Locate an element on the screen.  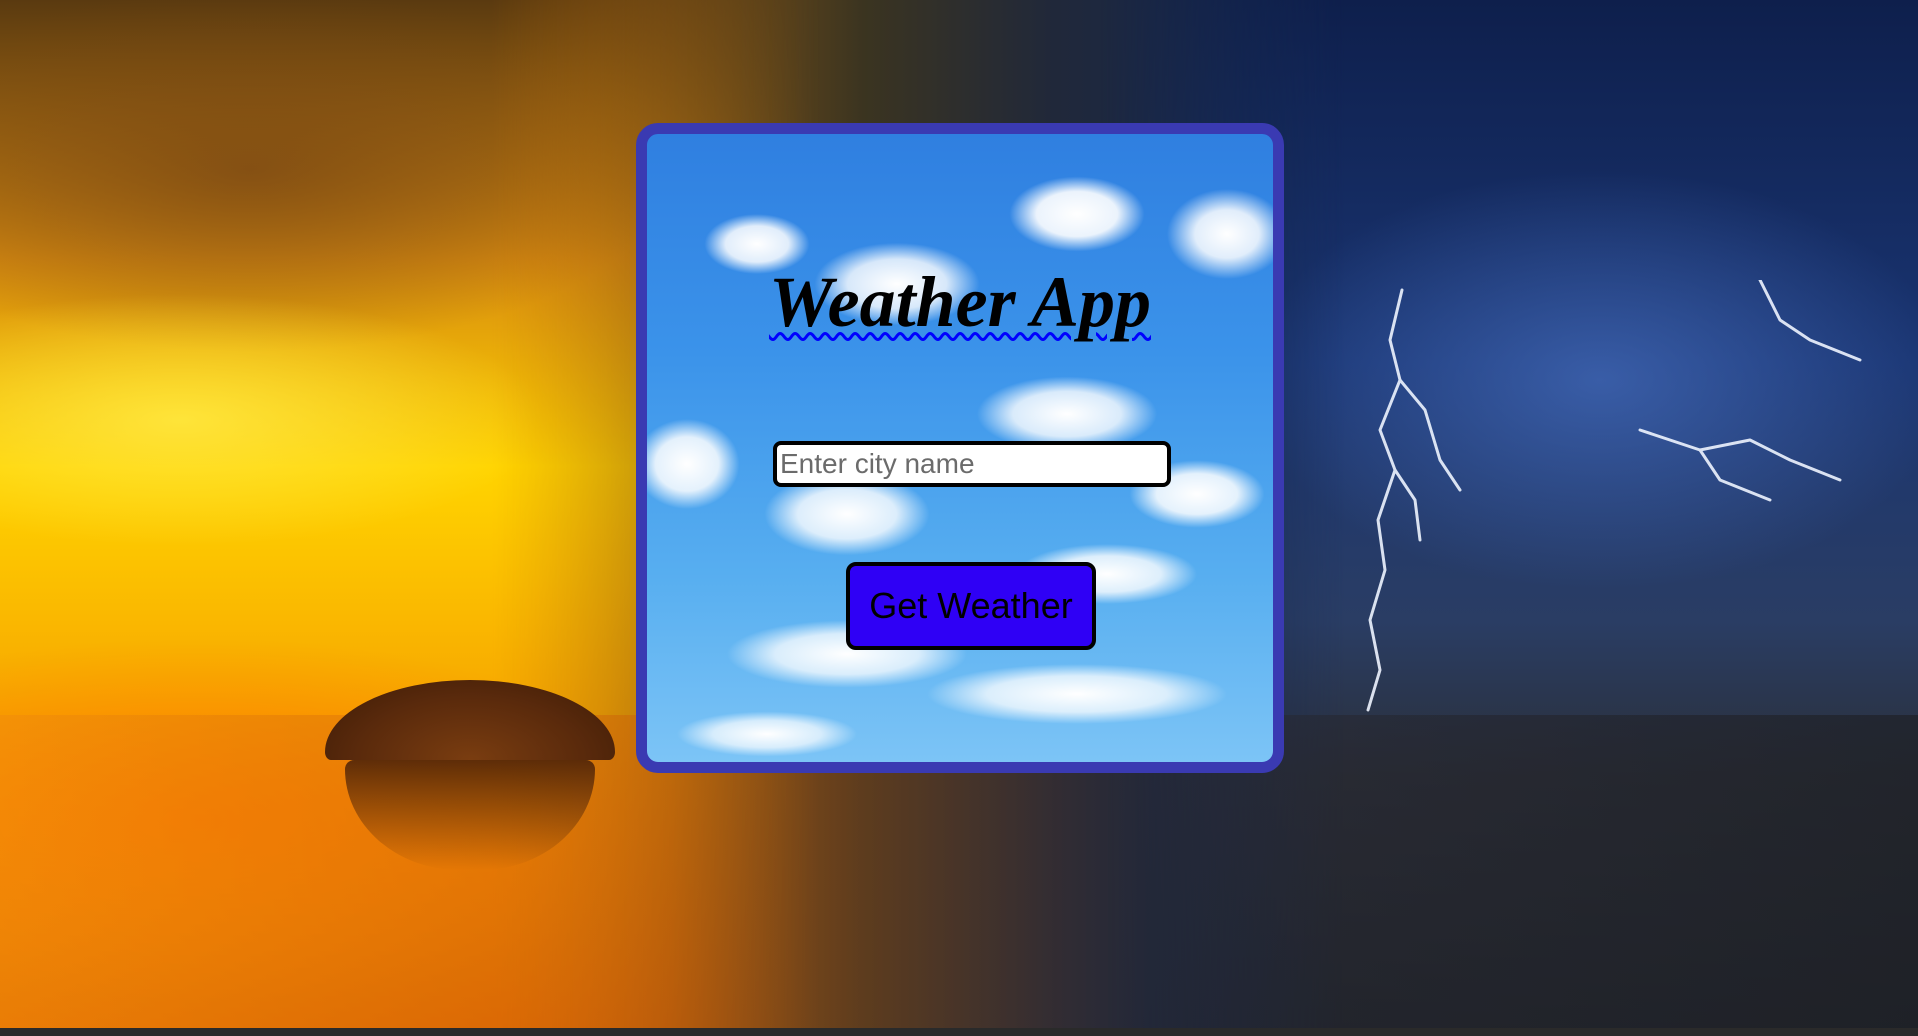
window-bottom-edge is located at coordinates (959, 1032).